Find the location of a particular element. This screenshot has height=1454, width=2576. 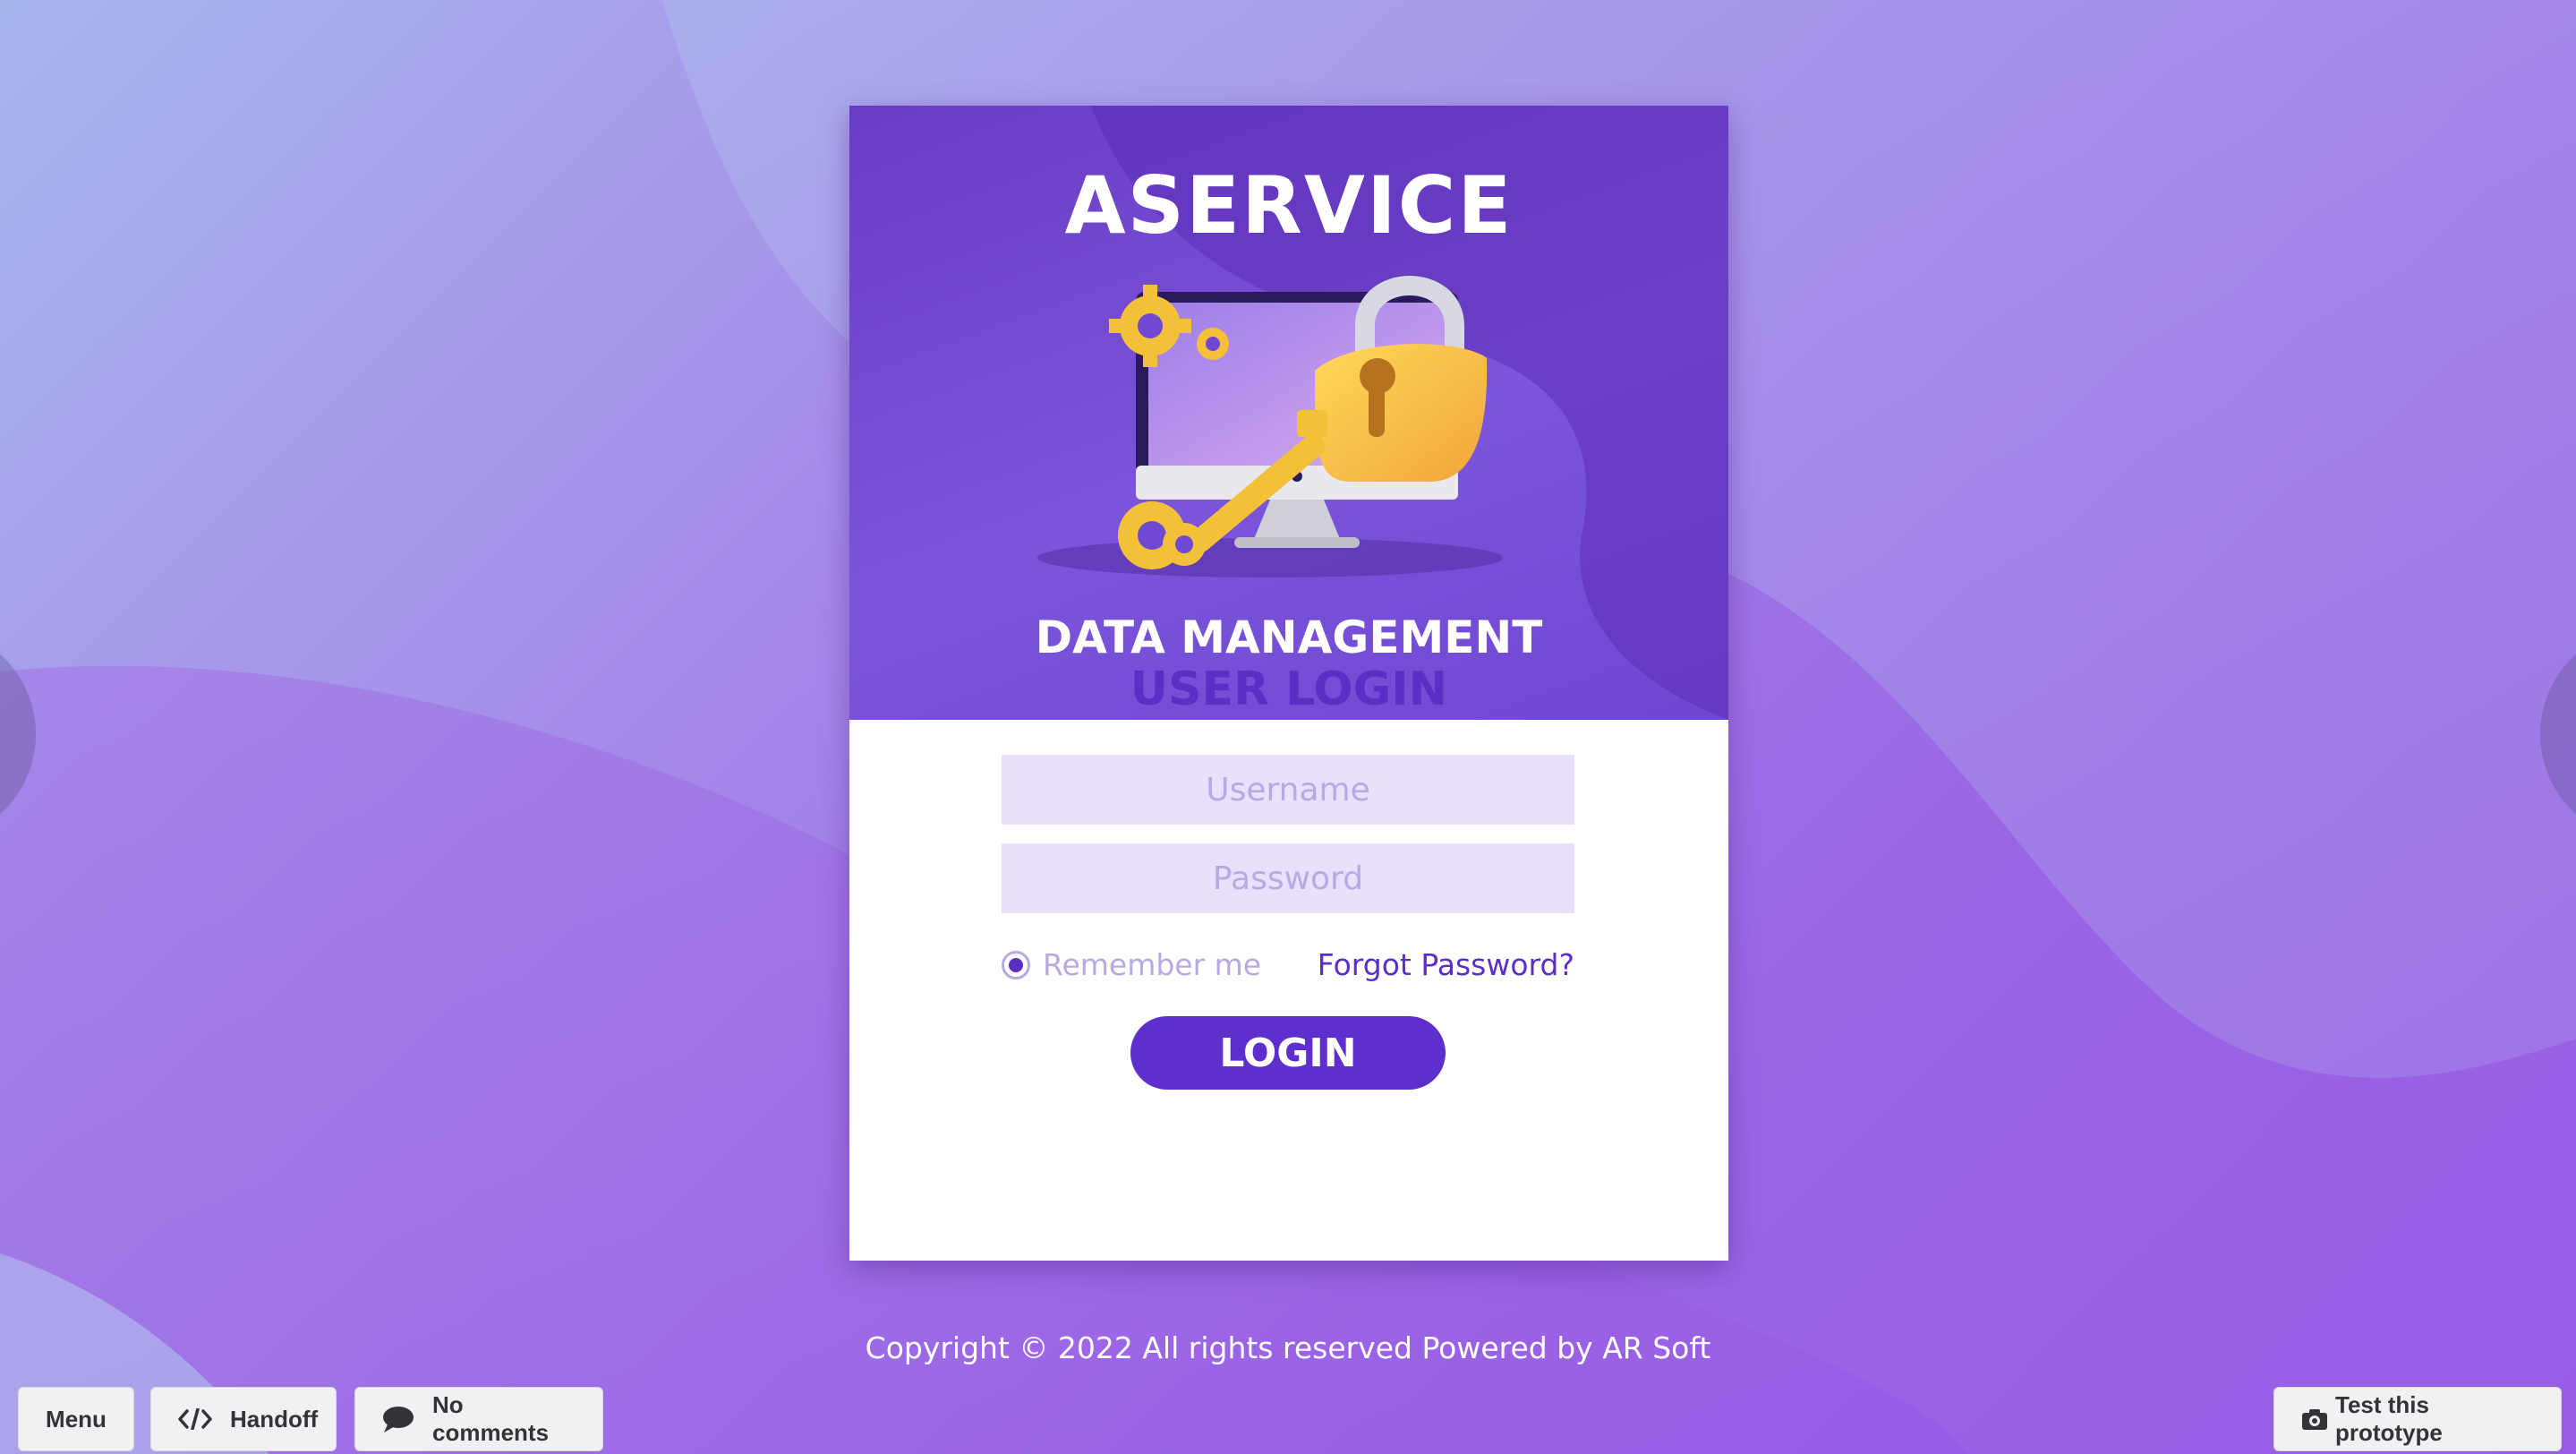

menu-button-label: Menu is located at coordinates (76, 1419).